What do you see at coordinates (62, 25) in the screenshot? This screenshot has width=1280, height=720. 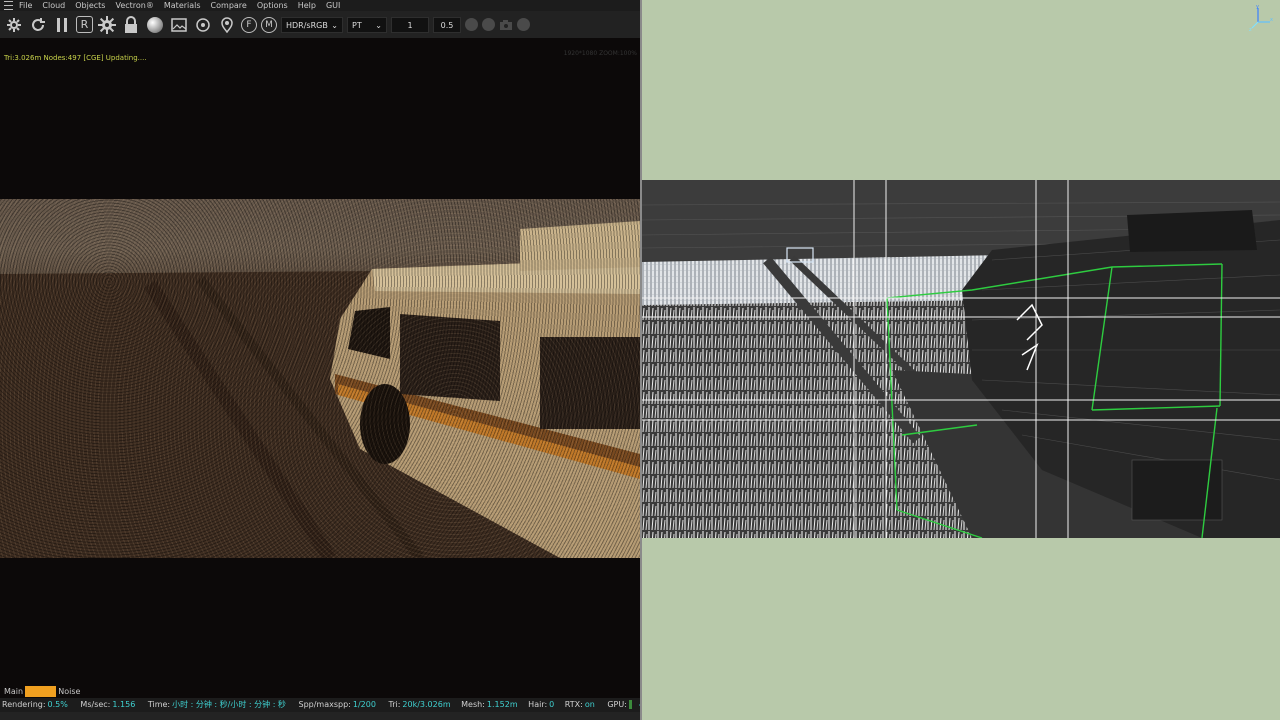 I see `pause-icon` at bounding box center [62, 25].